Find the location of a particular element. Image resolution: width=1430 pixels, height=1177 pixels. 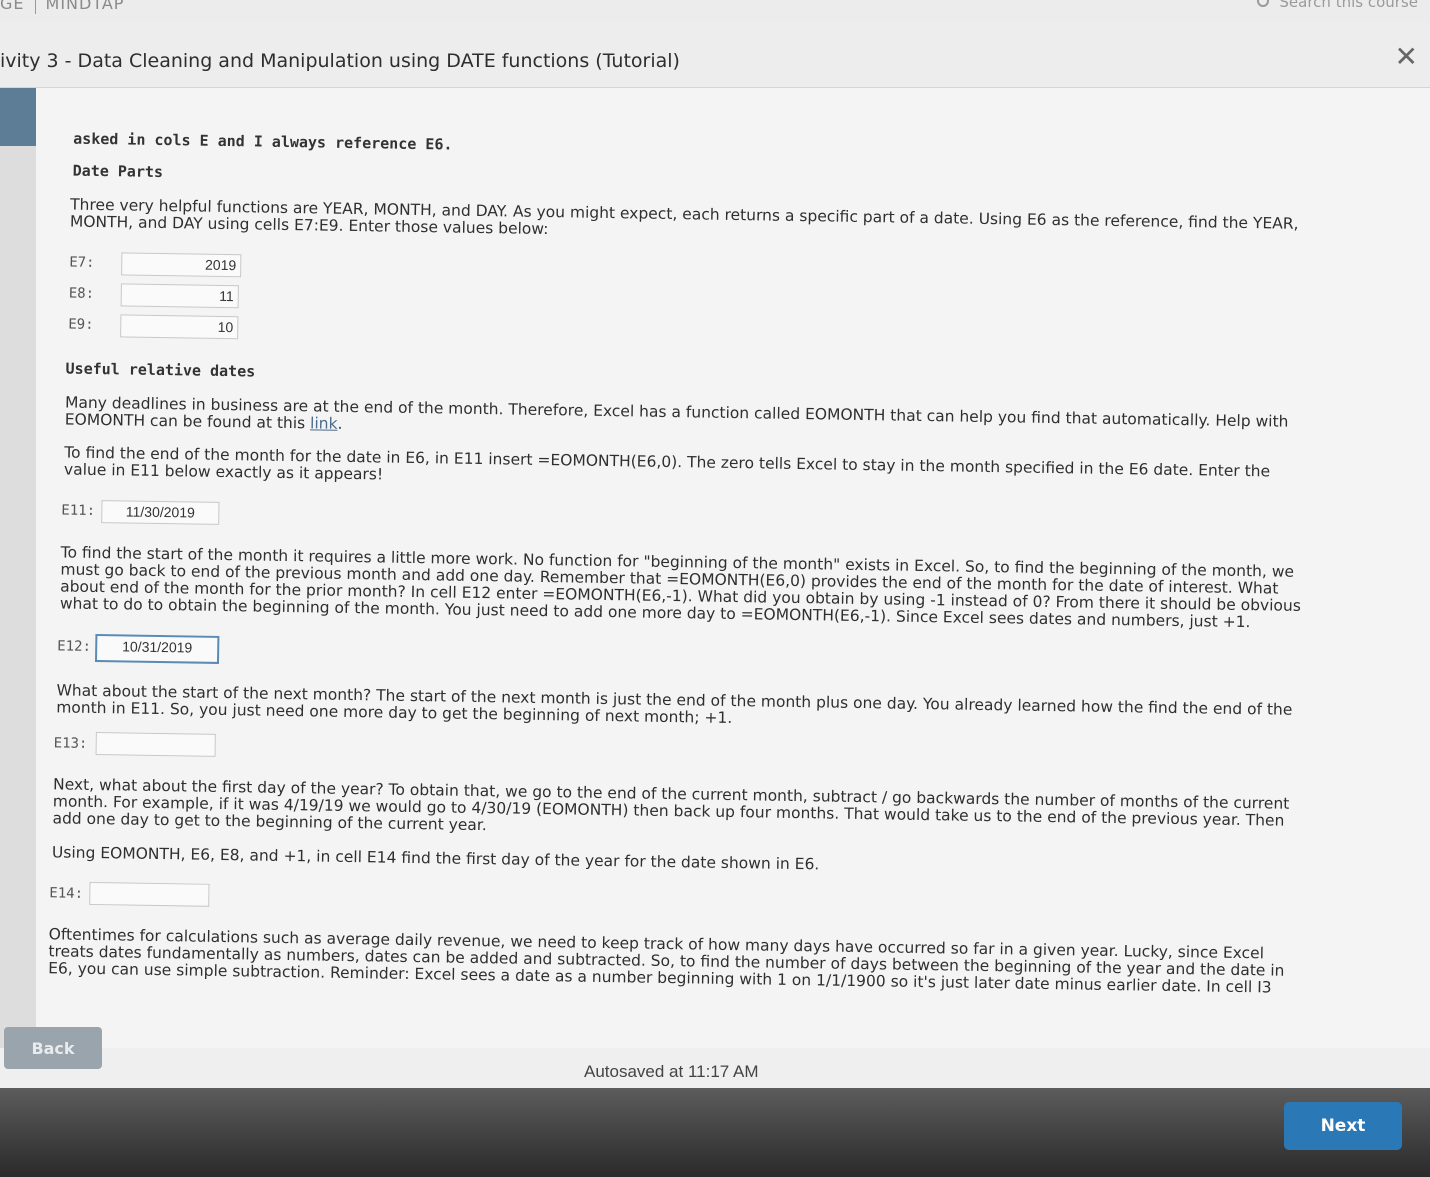

top-bar: GE MINDTAP Search this course is located at coordinates (715, 11).